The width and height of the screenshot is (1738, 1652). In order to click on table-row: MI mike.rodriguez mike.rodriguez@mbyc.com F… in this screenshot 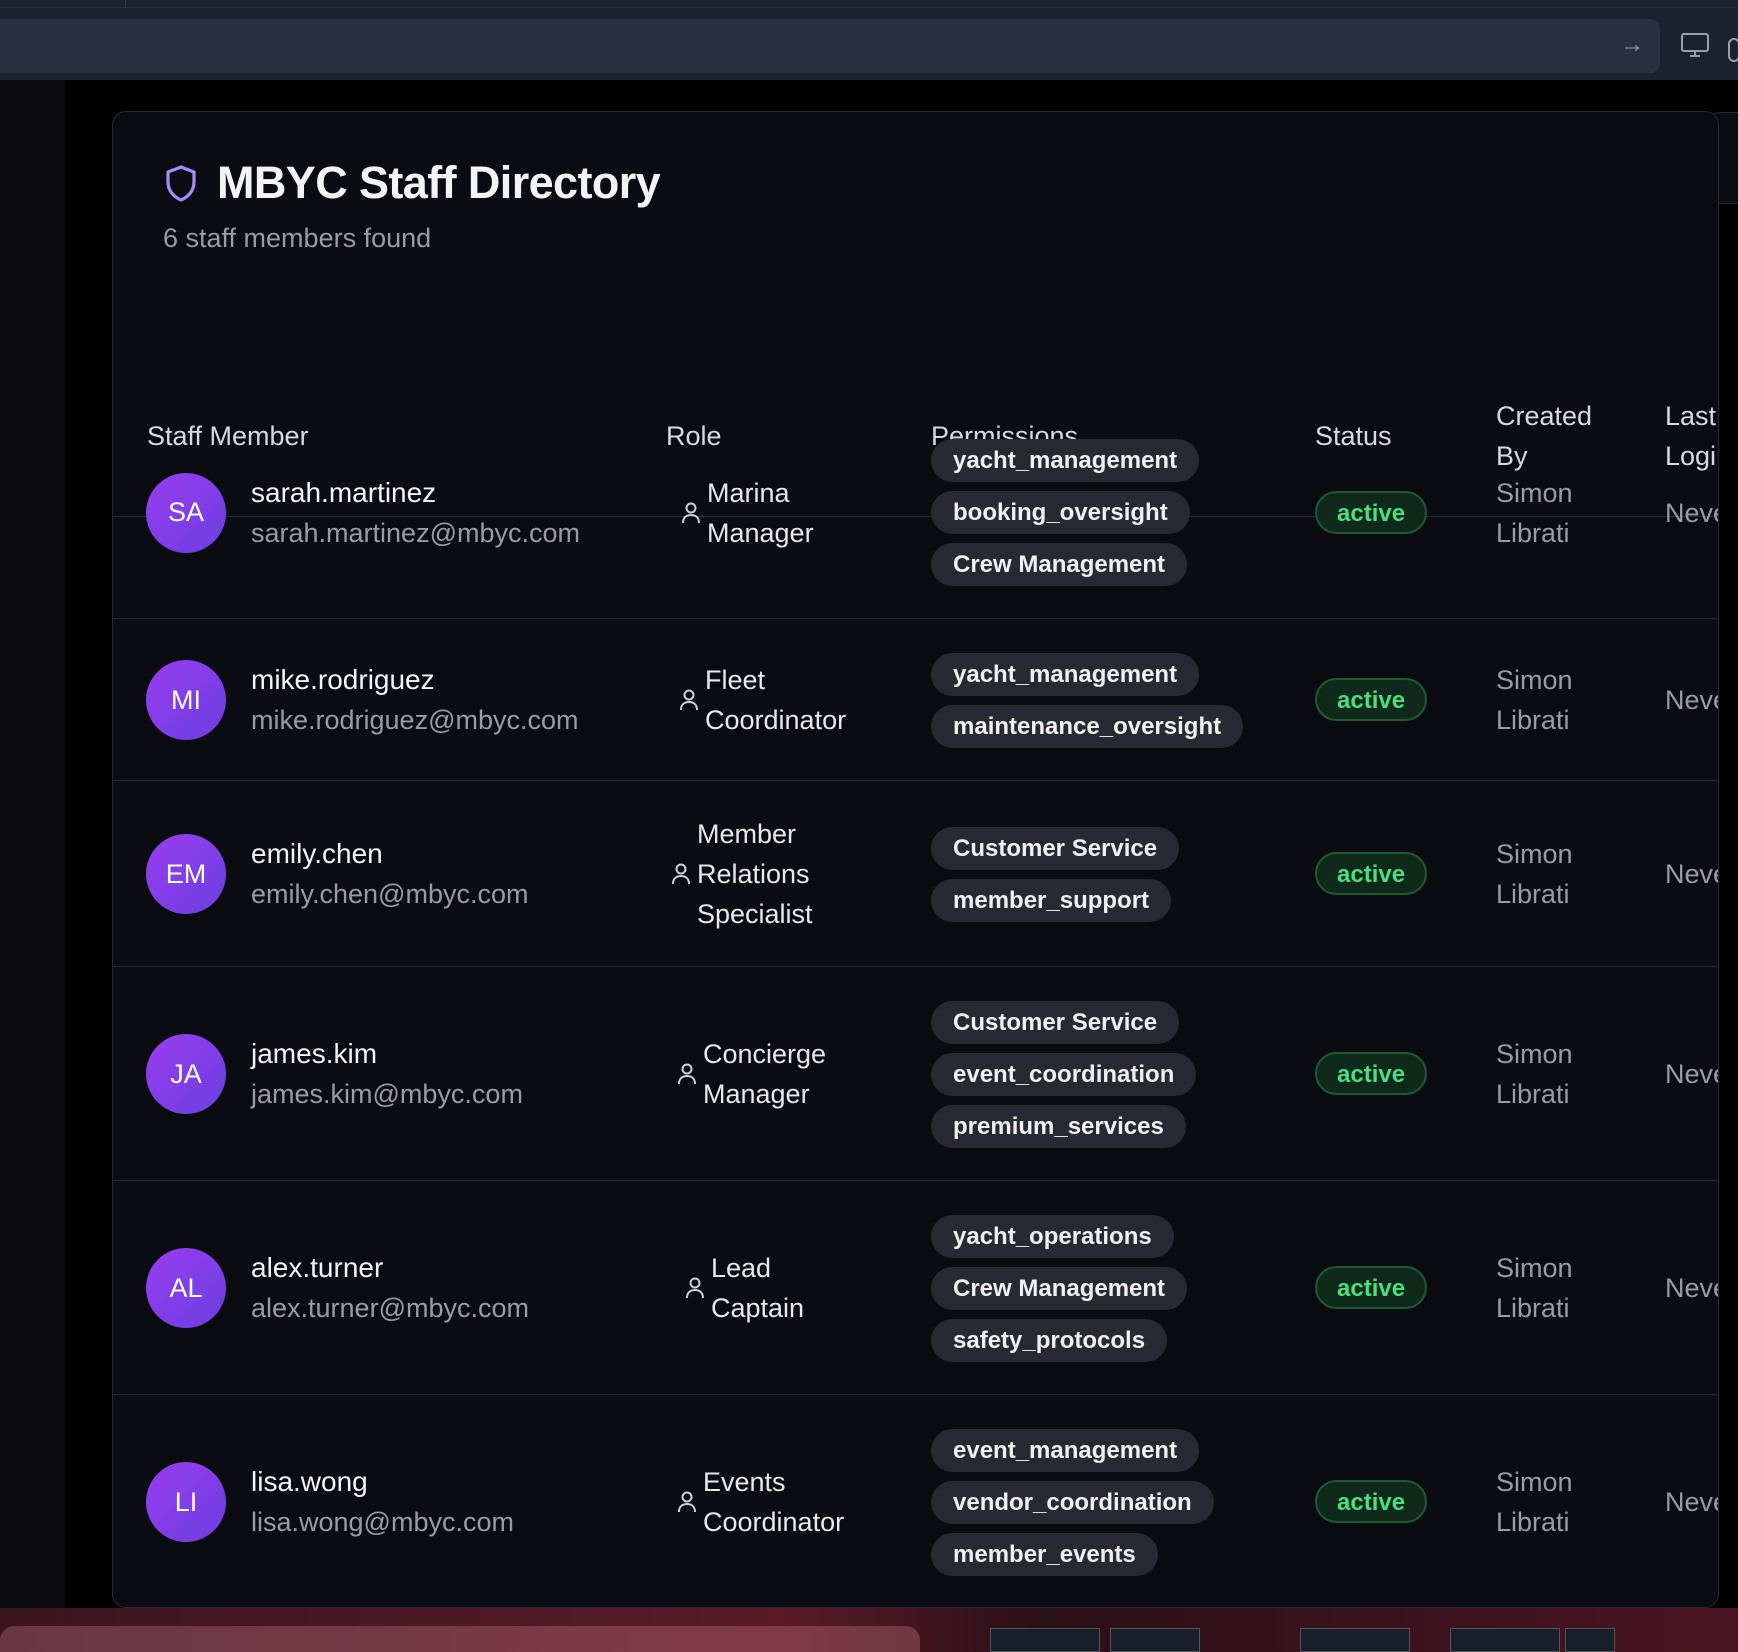, I will do `click(915, 700)`.